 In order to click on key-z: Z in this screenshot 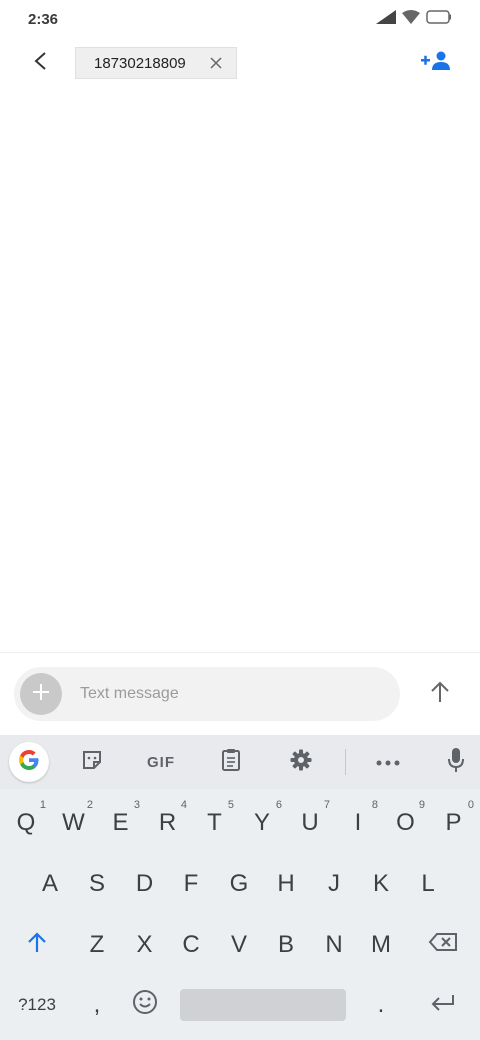, I will do `click(97, 945)`.